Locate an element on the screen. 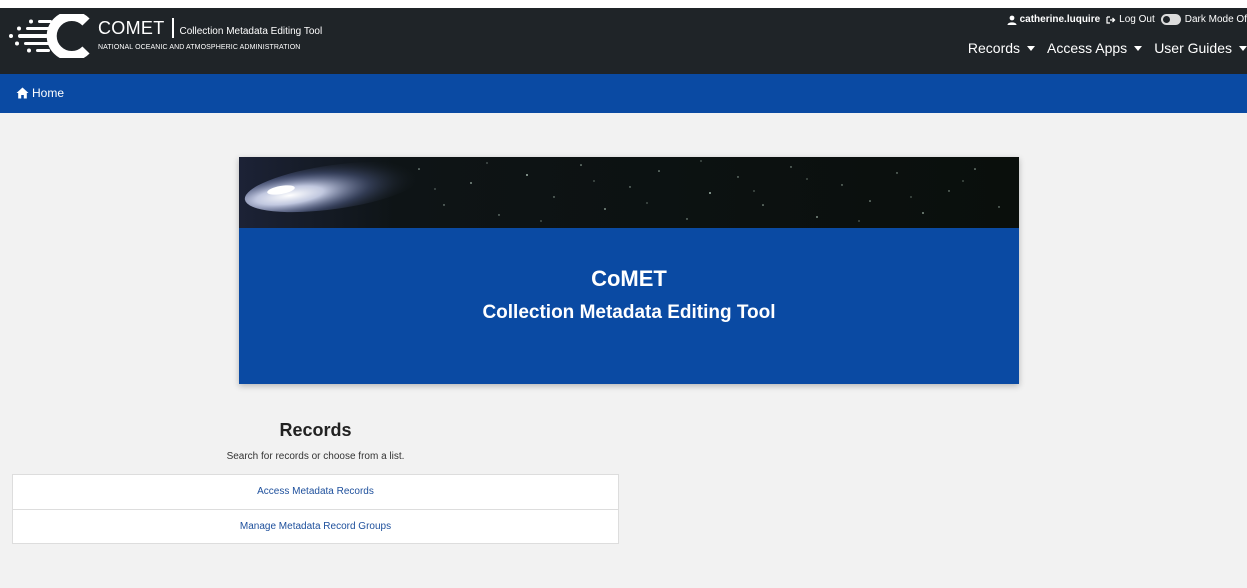  user-bar: catherine.luquire Log Out Dark Mode Of is located at coordinates (1127, 19).